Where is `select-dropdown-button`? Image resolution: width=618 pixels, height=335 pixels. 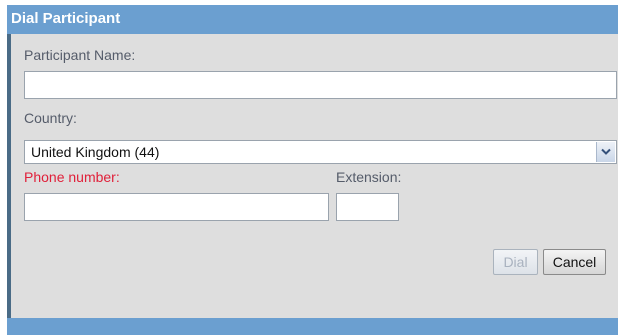
select-dropdown-button is located at coordinates (605, 152).